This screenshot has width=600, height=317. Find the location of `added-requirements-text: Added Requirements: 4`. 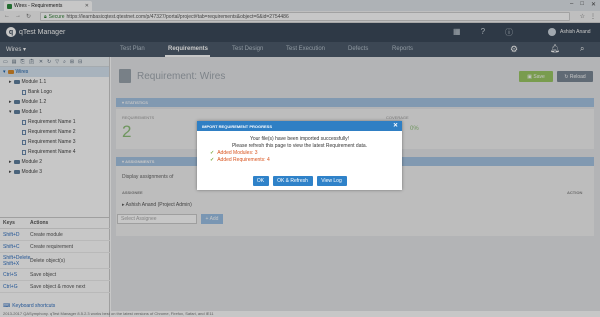

added-requirements-text: Added Requirements: 4 is located at coordinates (243, 160).